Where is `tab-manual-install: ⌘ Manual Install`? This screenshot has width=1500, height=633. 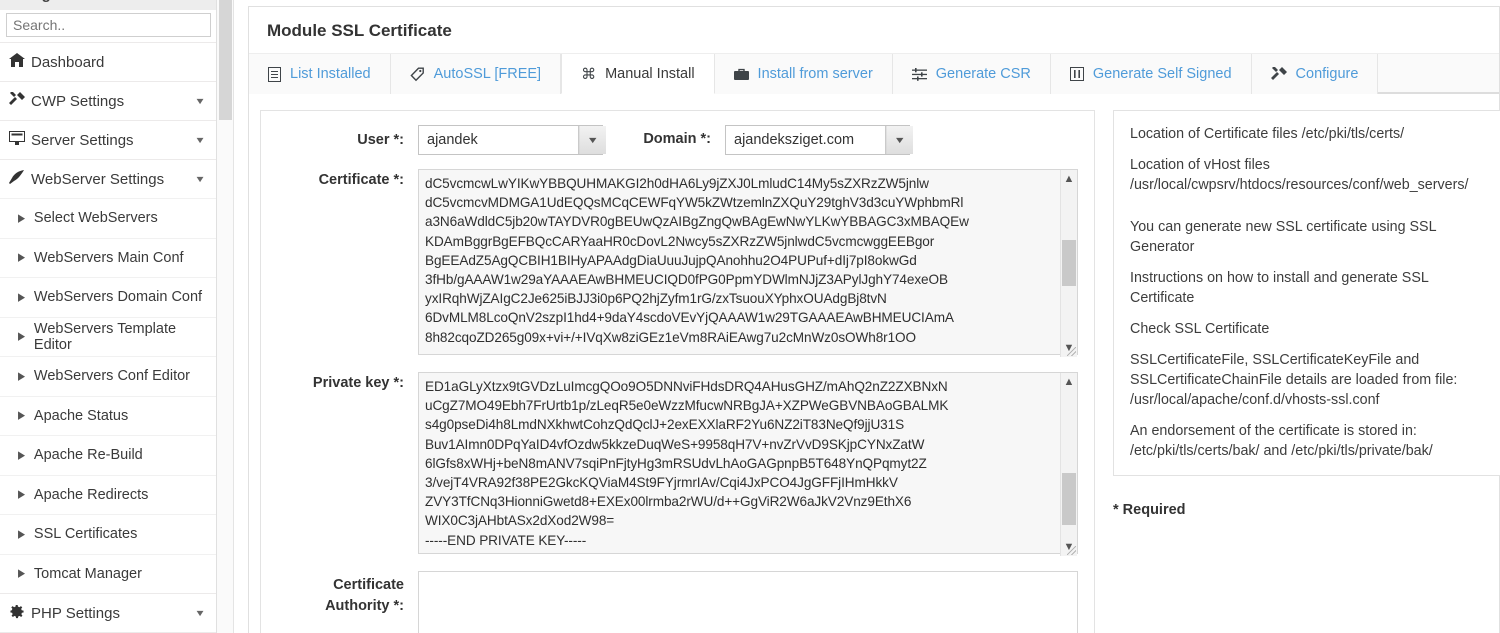
tab-manual-install: ⌘ Manual Install is located at coordinates (638, 74).